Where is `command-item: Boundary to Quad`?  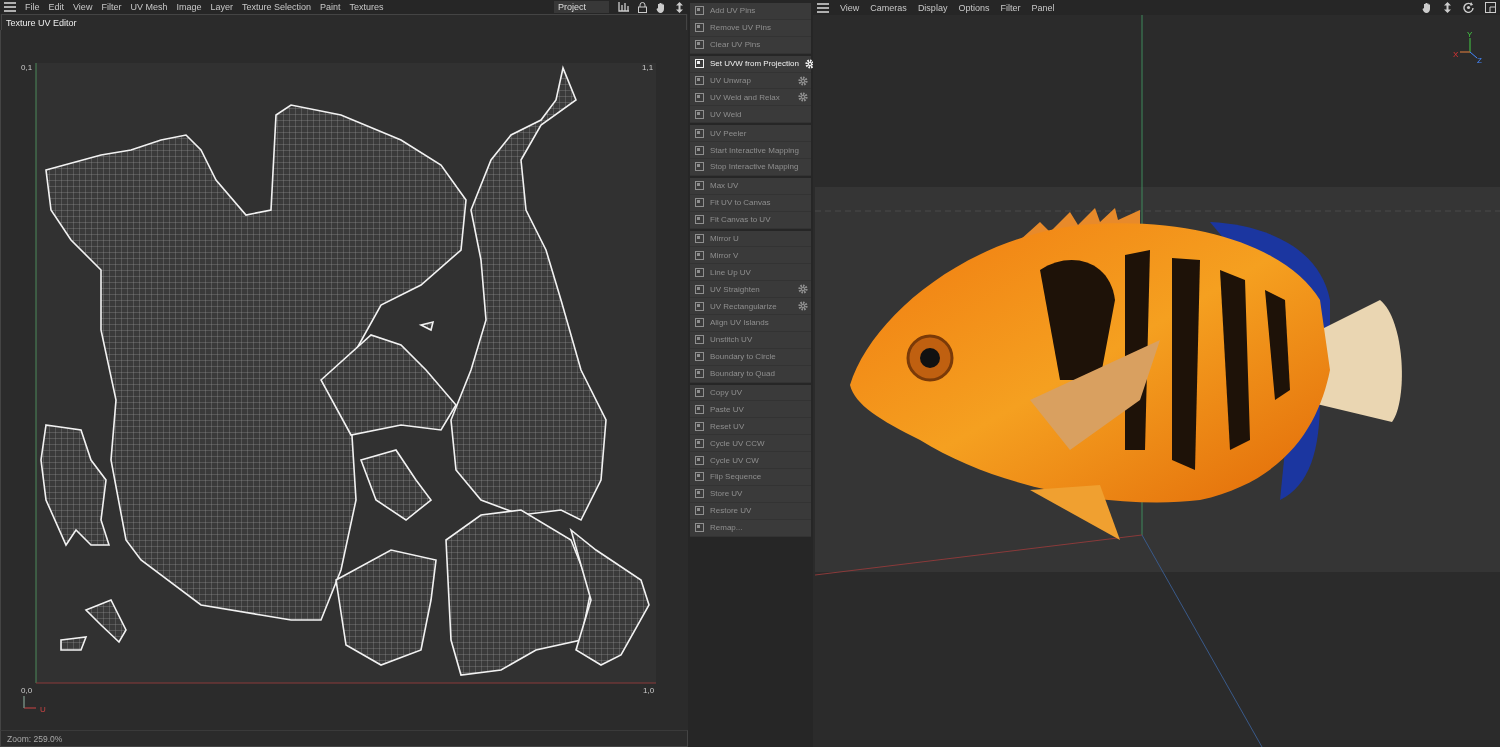 command-item: Boundary to Quad is located at coordinates (750, 374).